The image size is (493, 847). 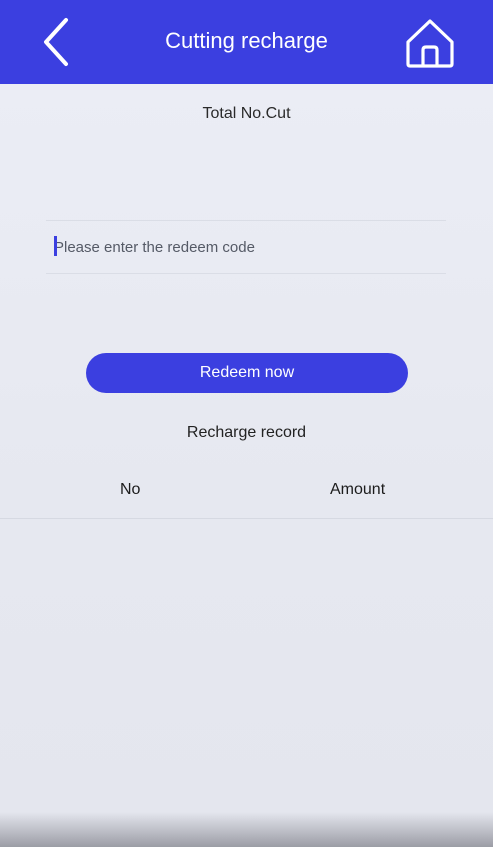 I want to click on app-header: Cutting recharge, so click(x=246, y=42).